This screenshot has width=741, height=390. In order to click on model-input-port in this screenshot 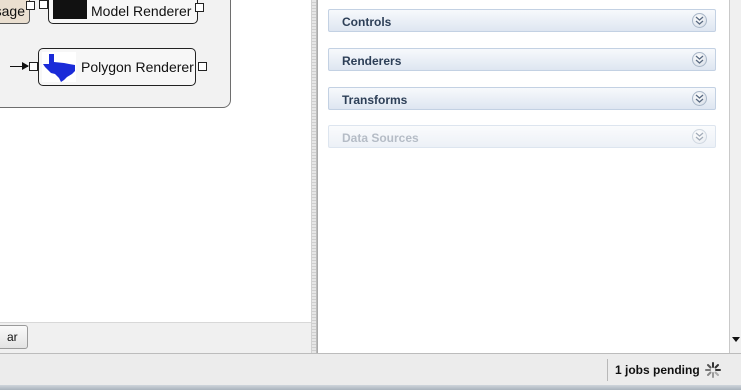, I will do `click(43, 4)`.